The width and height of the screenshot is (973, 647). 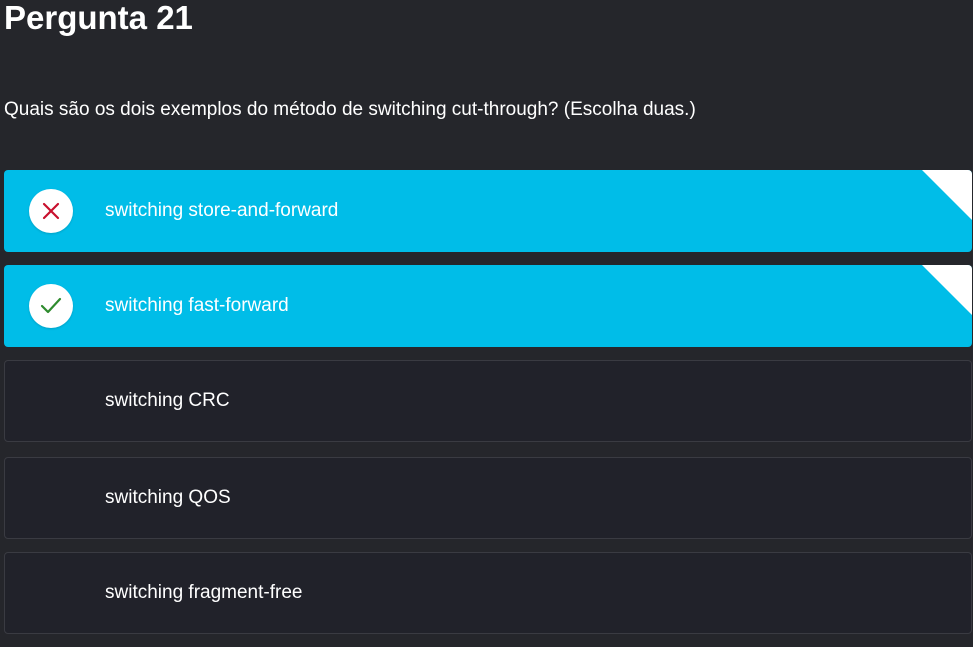 I want to click on option-label: switching store-and-forward, so click(x=222, y=210).